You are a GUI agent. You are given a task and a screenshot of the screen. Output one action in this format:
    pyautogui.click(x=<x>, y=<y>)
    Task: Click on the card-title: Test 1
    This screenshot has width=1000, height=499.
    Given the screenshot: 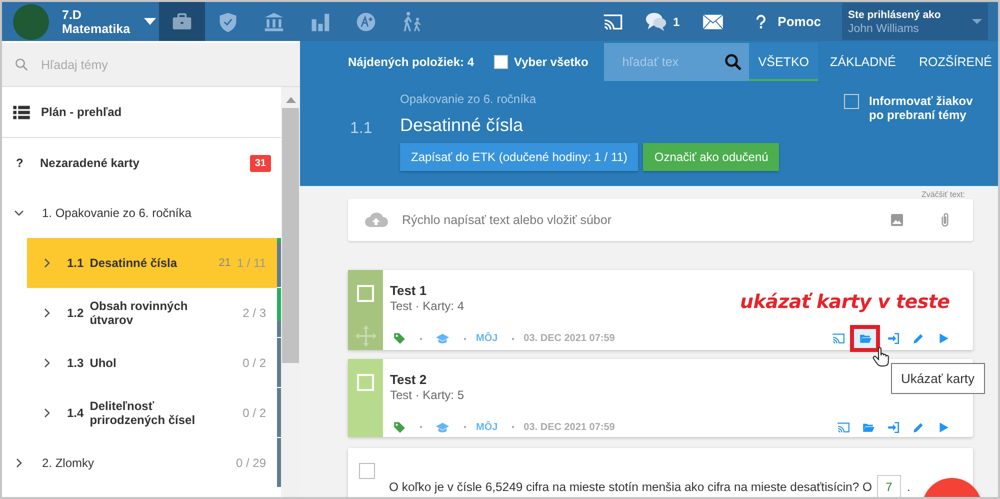 What is the action you would take?
    pyautogui.click(x=408, y=290)
    